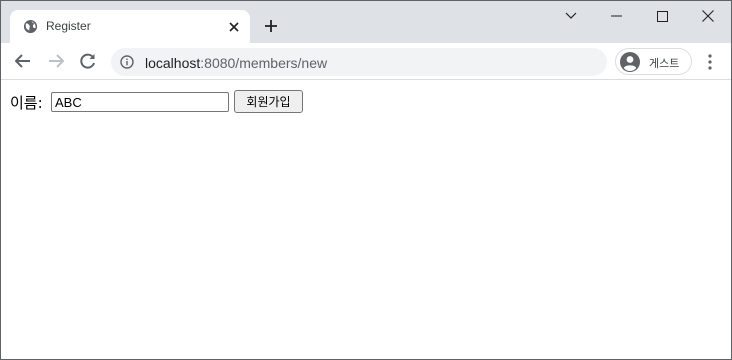  I want to click on tab-title: Register, so click(68, 26).